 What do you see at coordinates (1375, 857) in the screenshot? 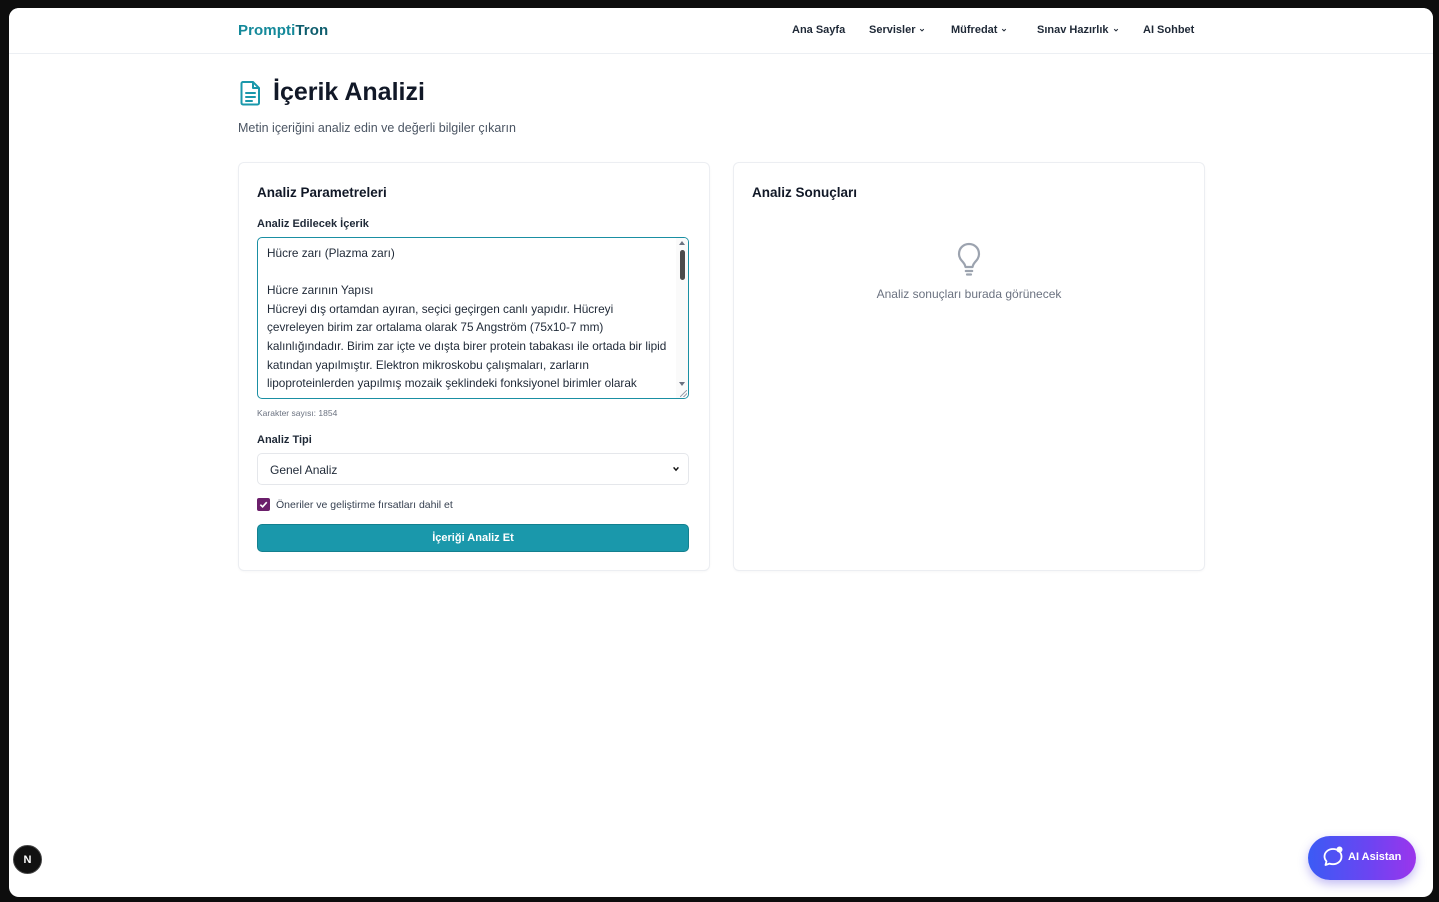
I see `ai-assistant-label: AI Asistan` at bounding box center [1375, 857].